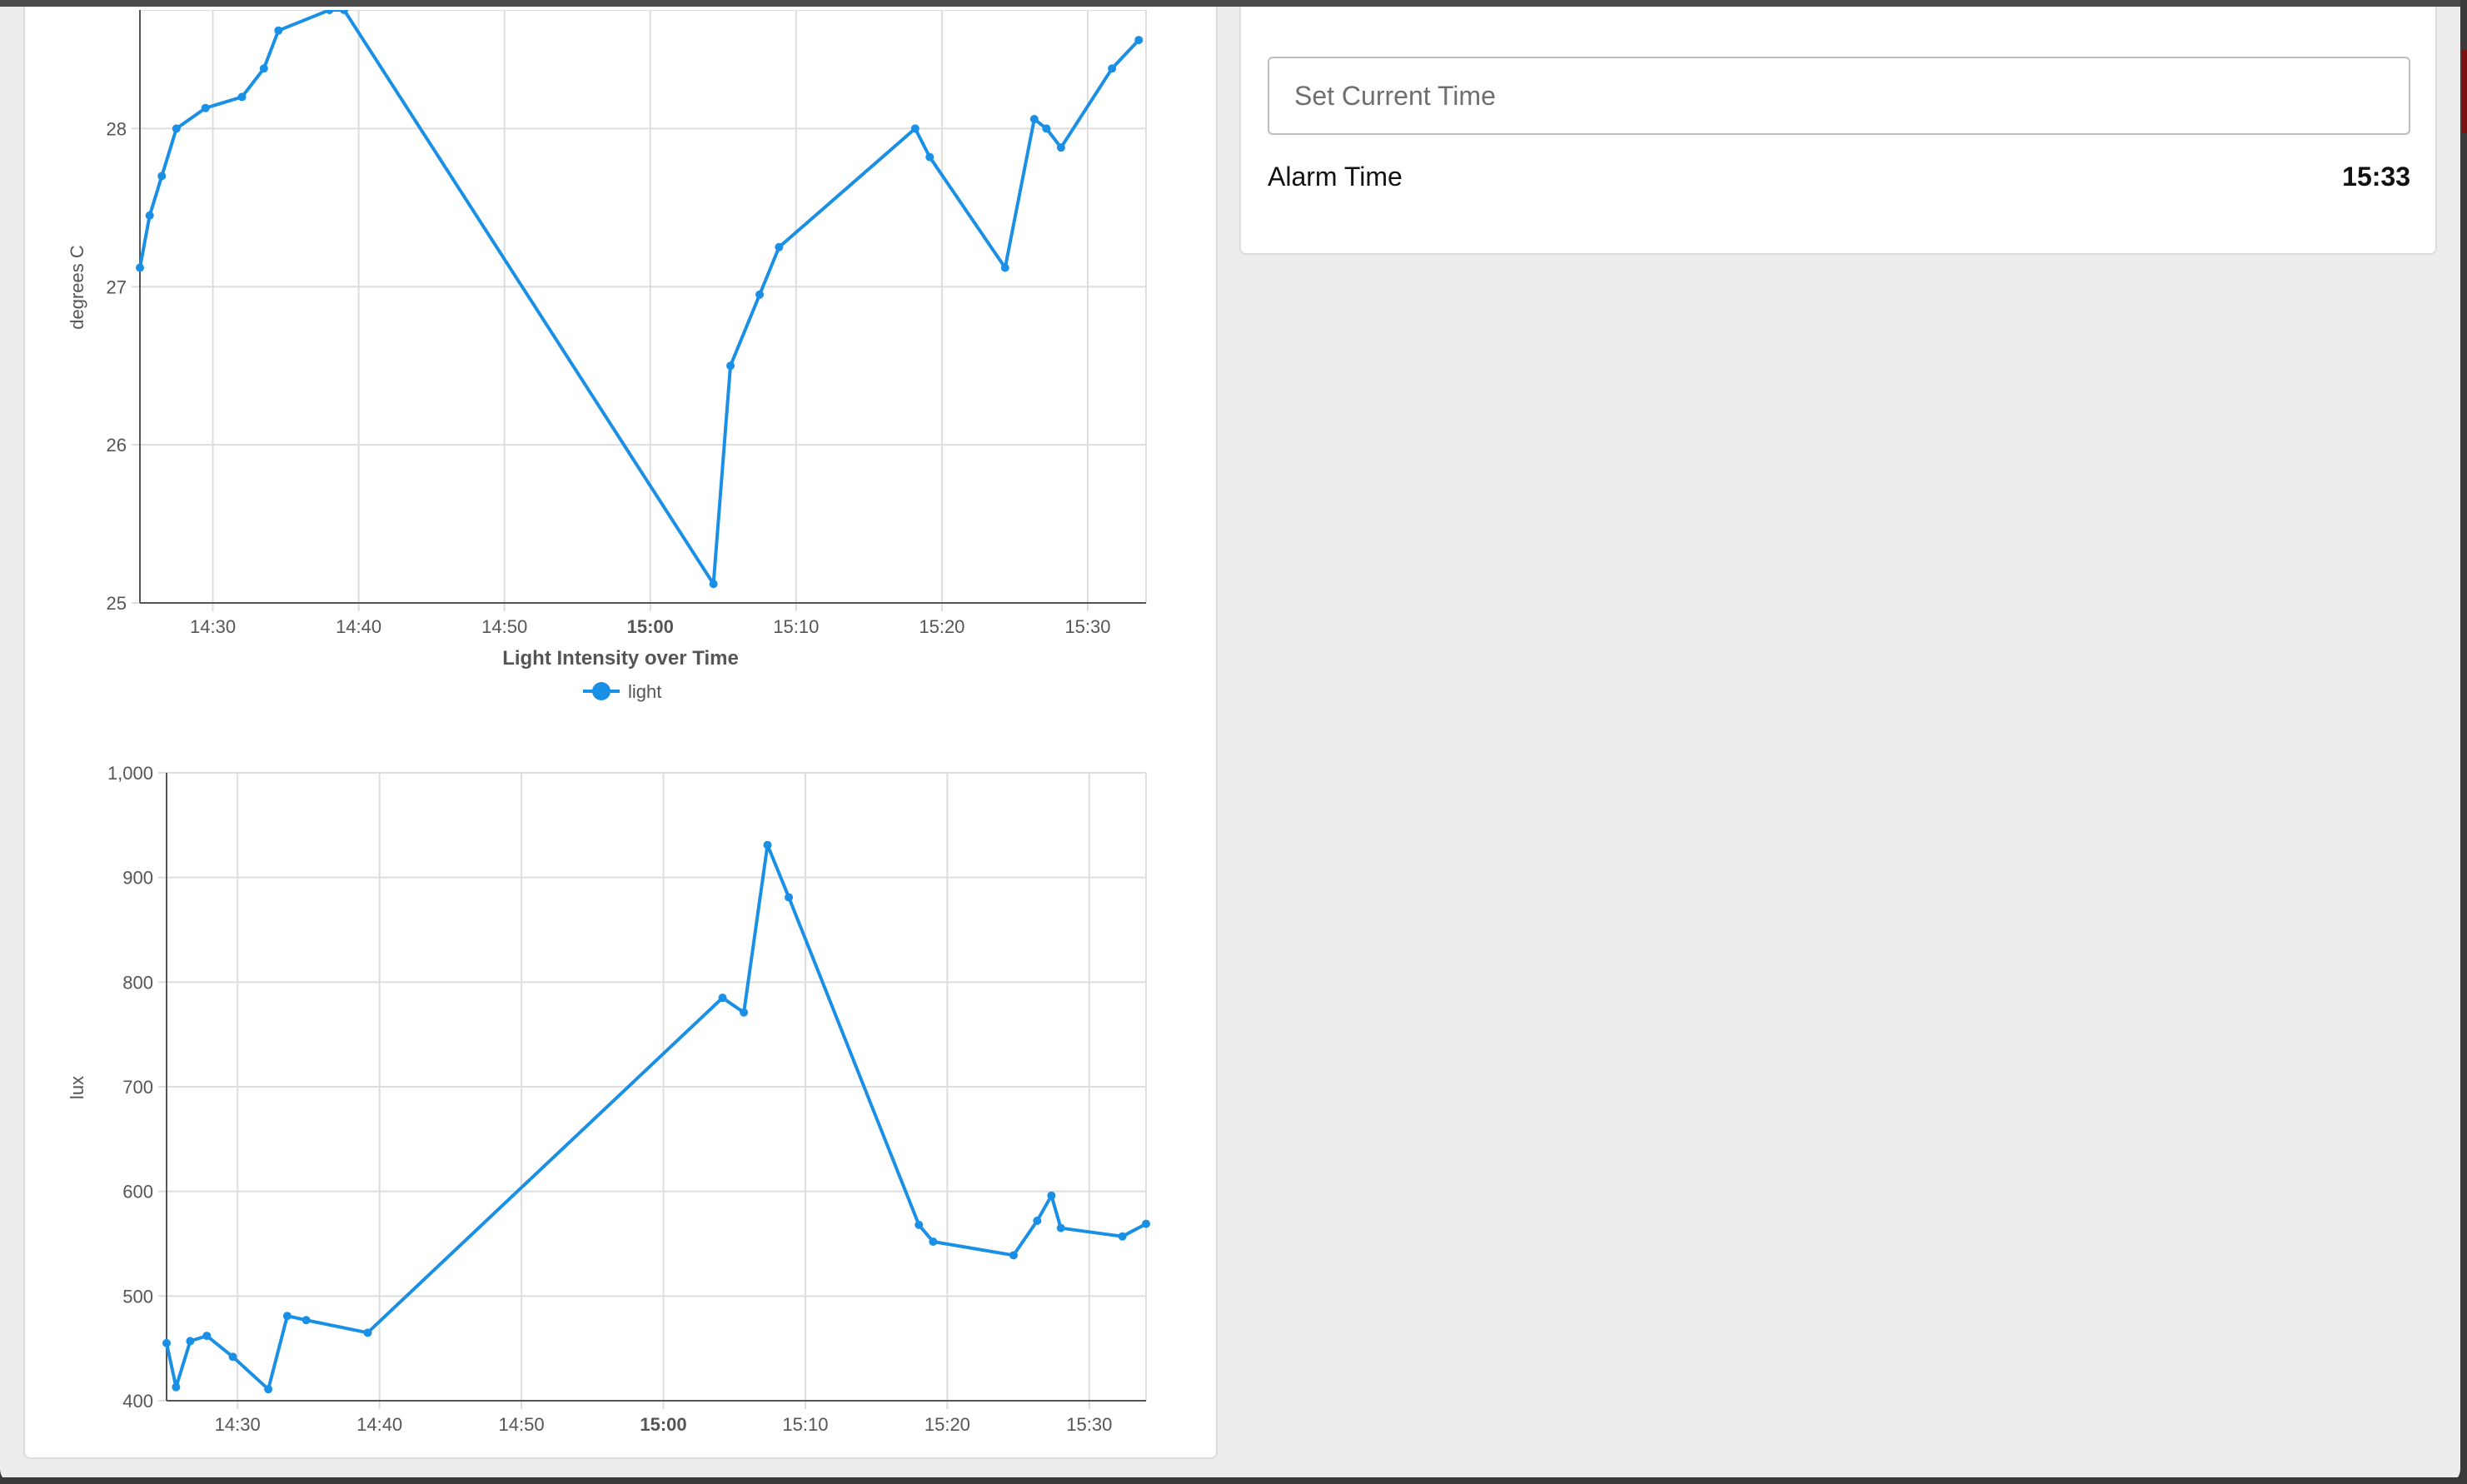 The image size is (2467, 1484). What do you see at coordinates (137, 1192) in the screenshot?
I see `light-y-tick-label: 600` at bounding box center [137, 1192].